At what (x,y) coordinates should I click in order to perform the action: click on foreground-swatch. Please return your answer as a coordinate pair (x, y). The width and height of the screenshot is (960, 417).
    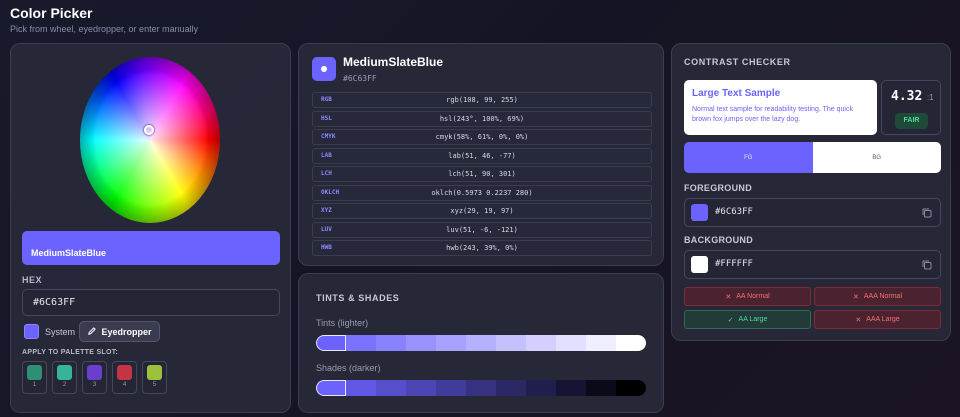
    Looking at the image, I should click on (699, 212).